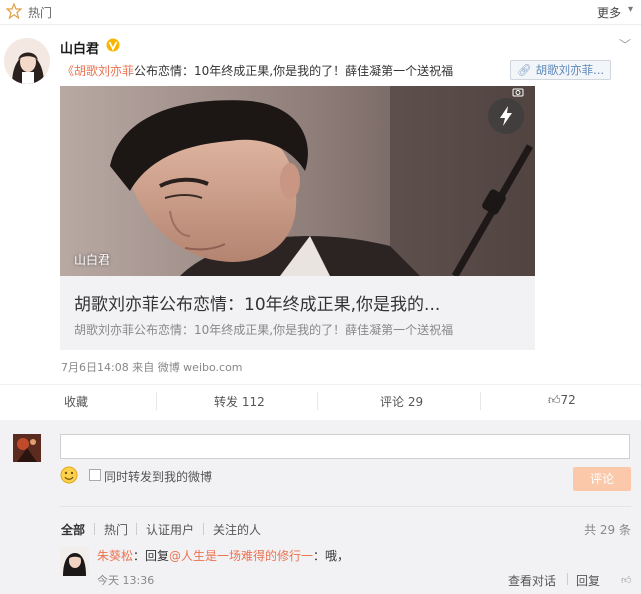 The height and width of the screenshot is (594, 641). What do you see at coordinates (609, 12) in the screenshot?
I see `more-button: 更多` at bounding box center [609, 12].